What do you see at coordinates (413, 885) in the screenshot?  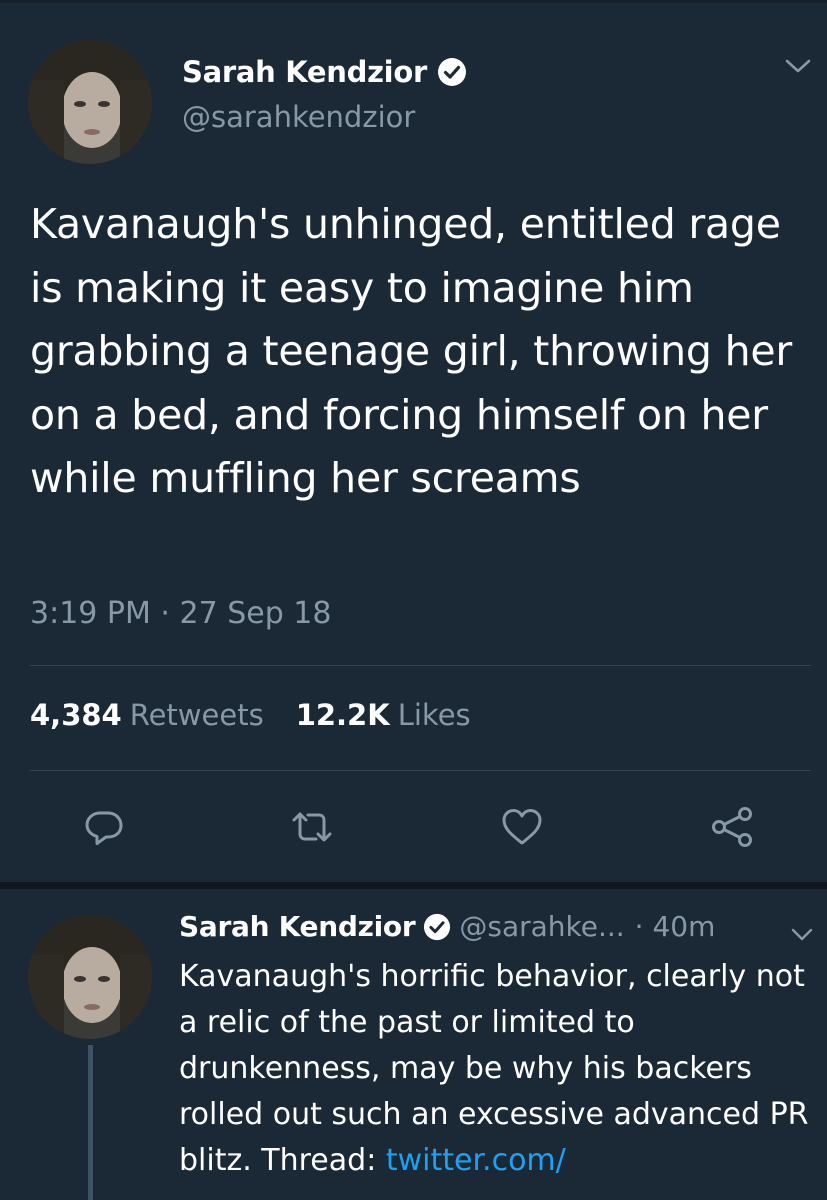 I see `section-separator` at bounding box center [413, 885].